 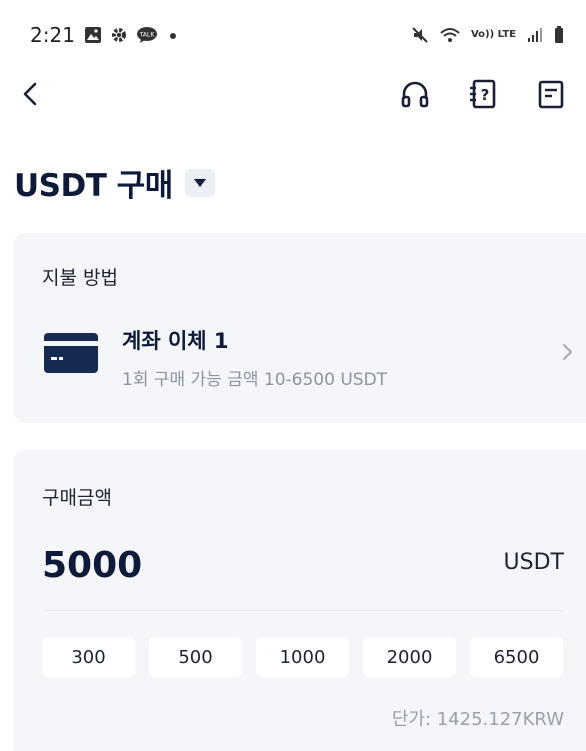 I want to click on payment-method-title: 계좌 이체 1, so click(x=175, y=341).